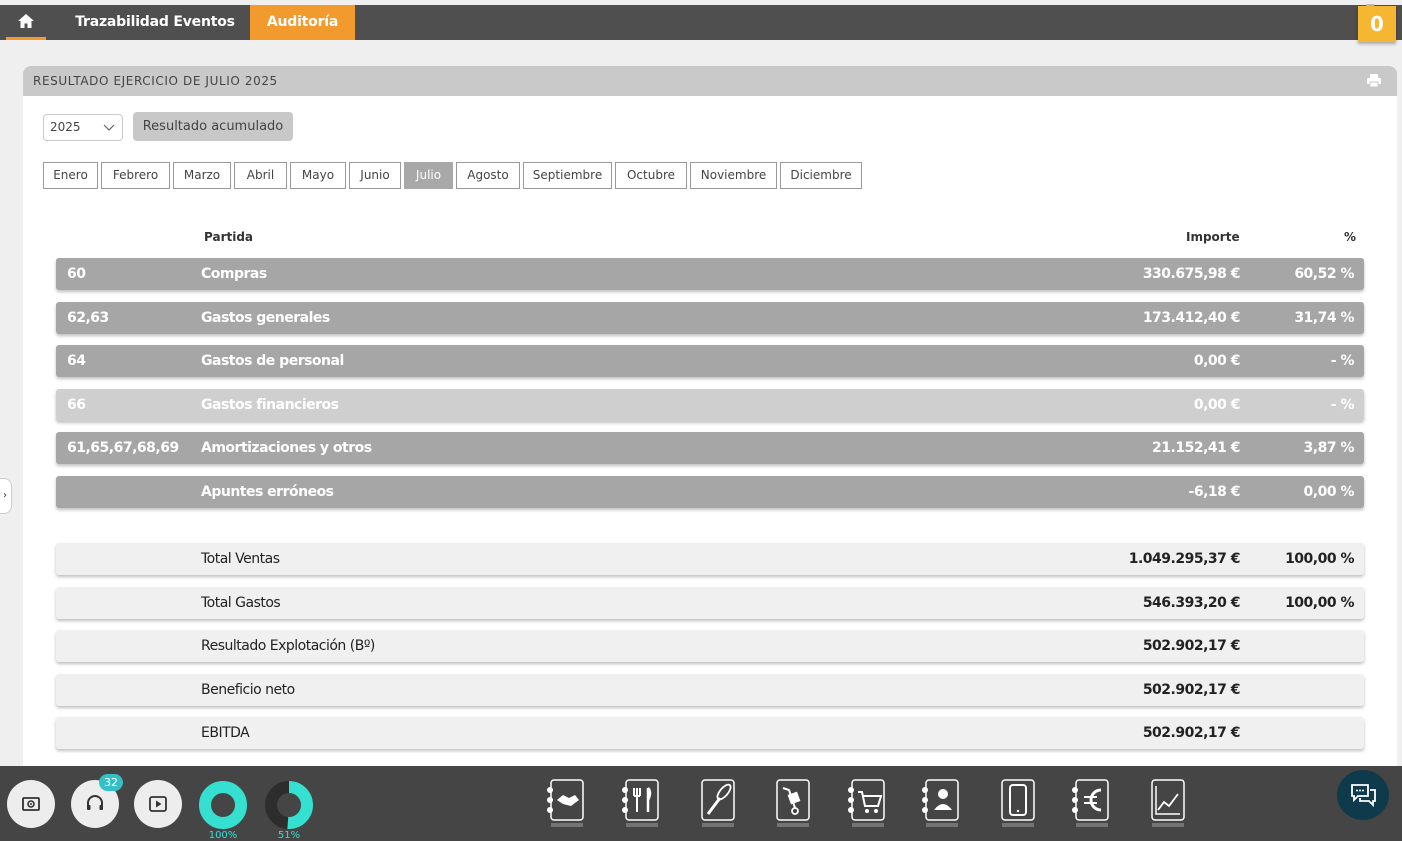 This screenshot has height=841, width=1402. I want to click on chevron-right-icon: ›, so click(5, 495).